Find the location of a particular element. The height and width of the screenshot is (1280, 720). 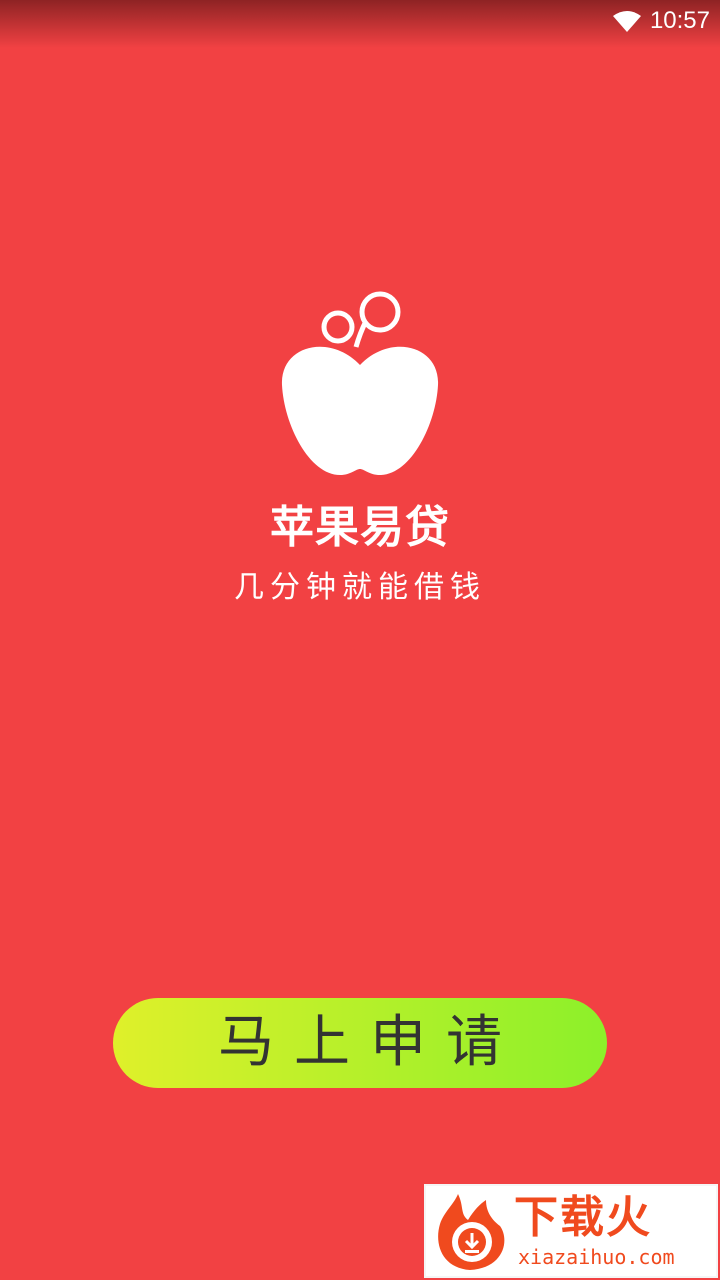

wifi-icon is located at coordinates (627, 21).